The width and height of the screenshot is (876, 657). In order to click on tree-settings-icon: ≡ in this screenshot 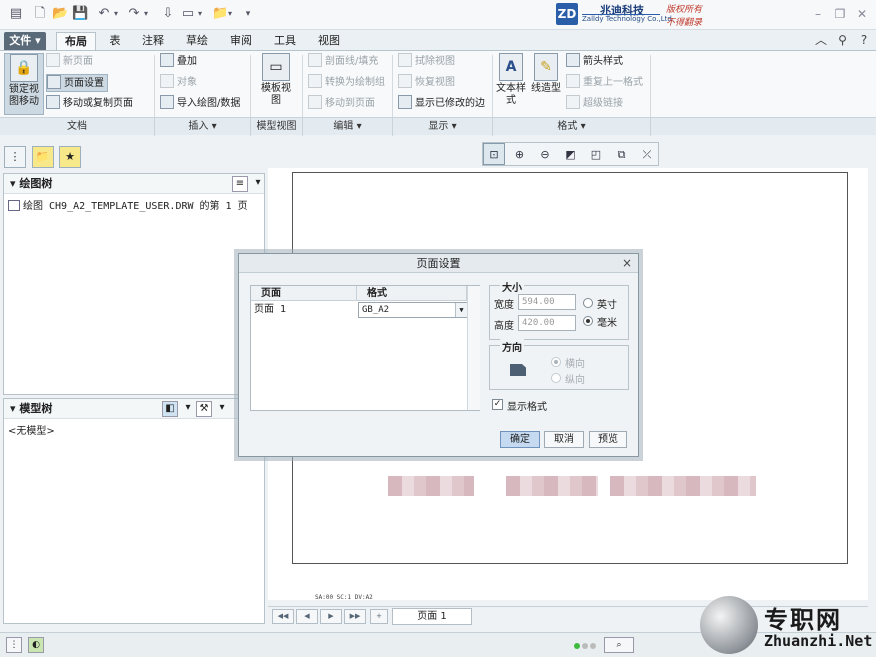, I will do `click(240, 184)`.